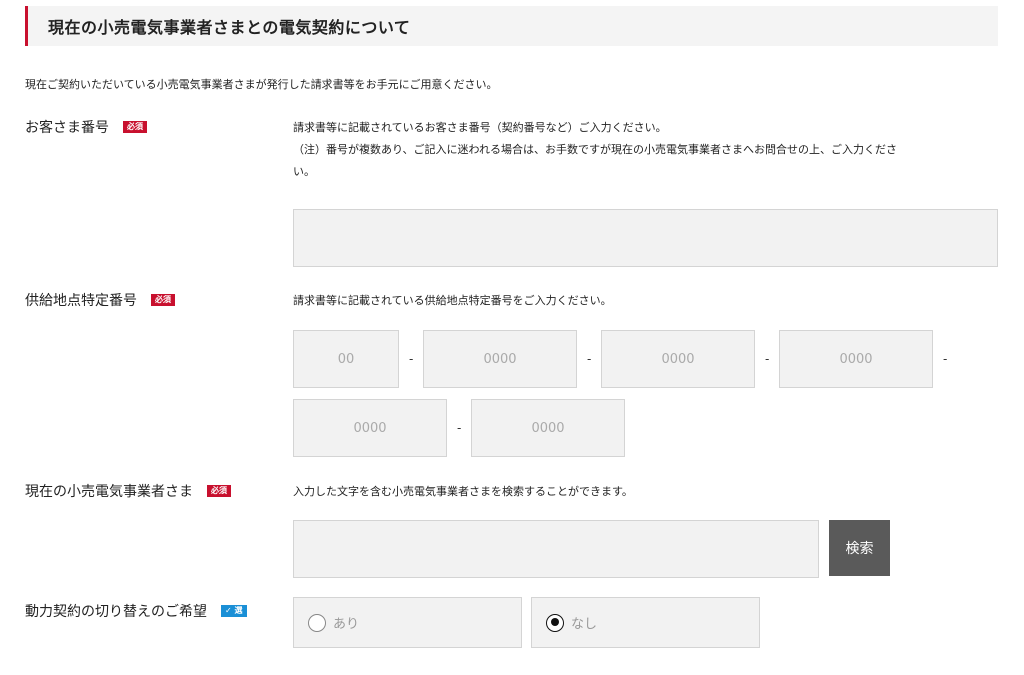  I want to click on radio-option-label: なし, so click(584, 624).